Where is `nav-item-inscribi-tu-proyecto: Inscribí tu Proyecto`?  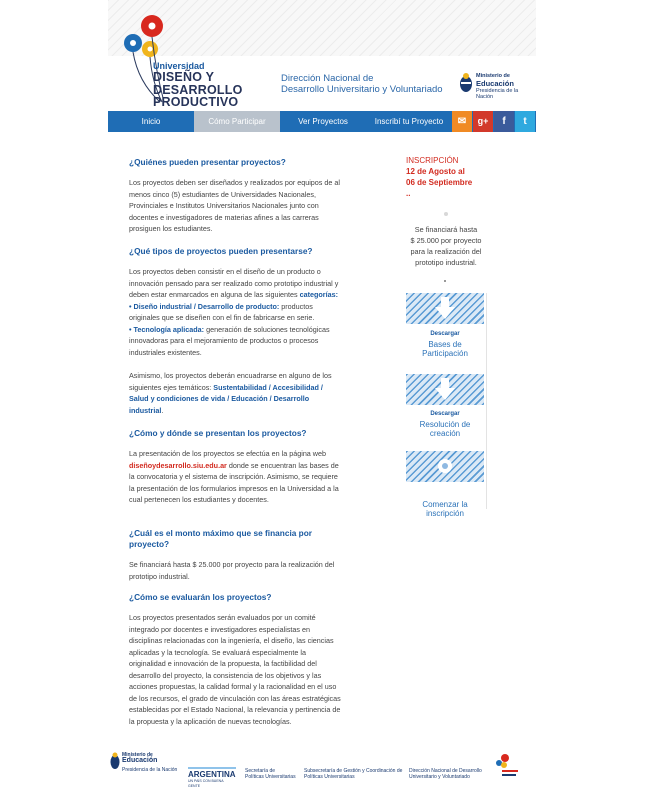
nav-item-inscribi-tu-proyecto: Inscribí tu Proyecto is located at coordinates (409, 121).